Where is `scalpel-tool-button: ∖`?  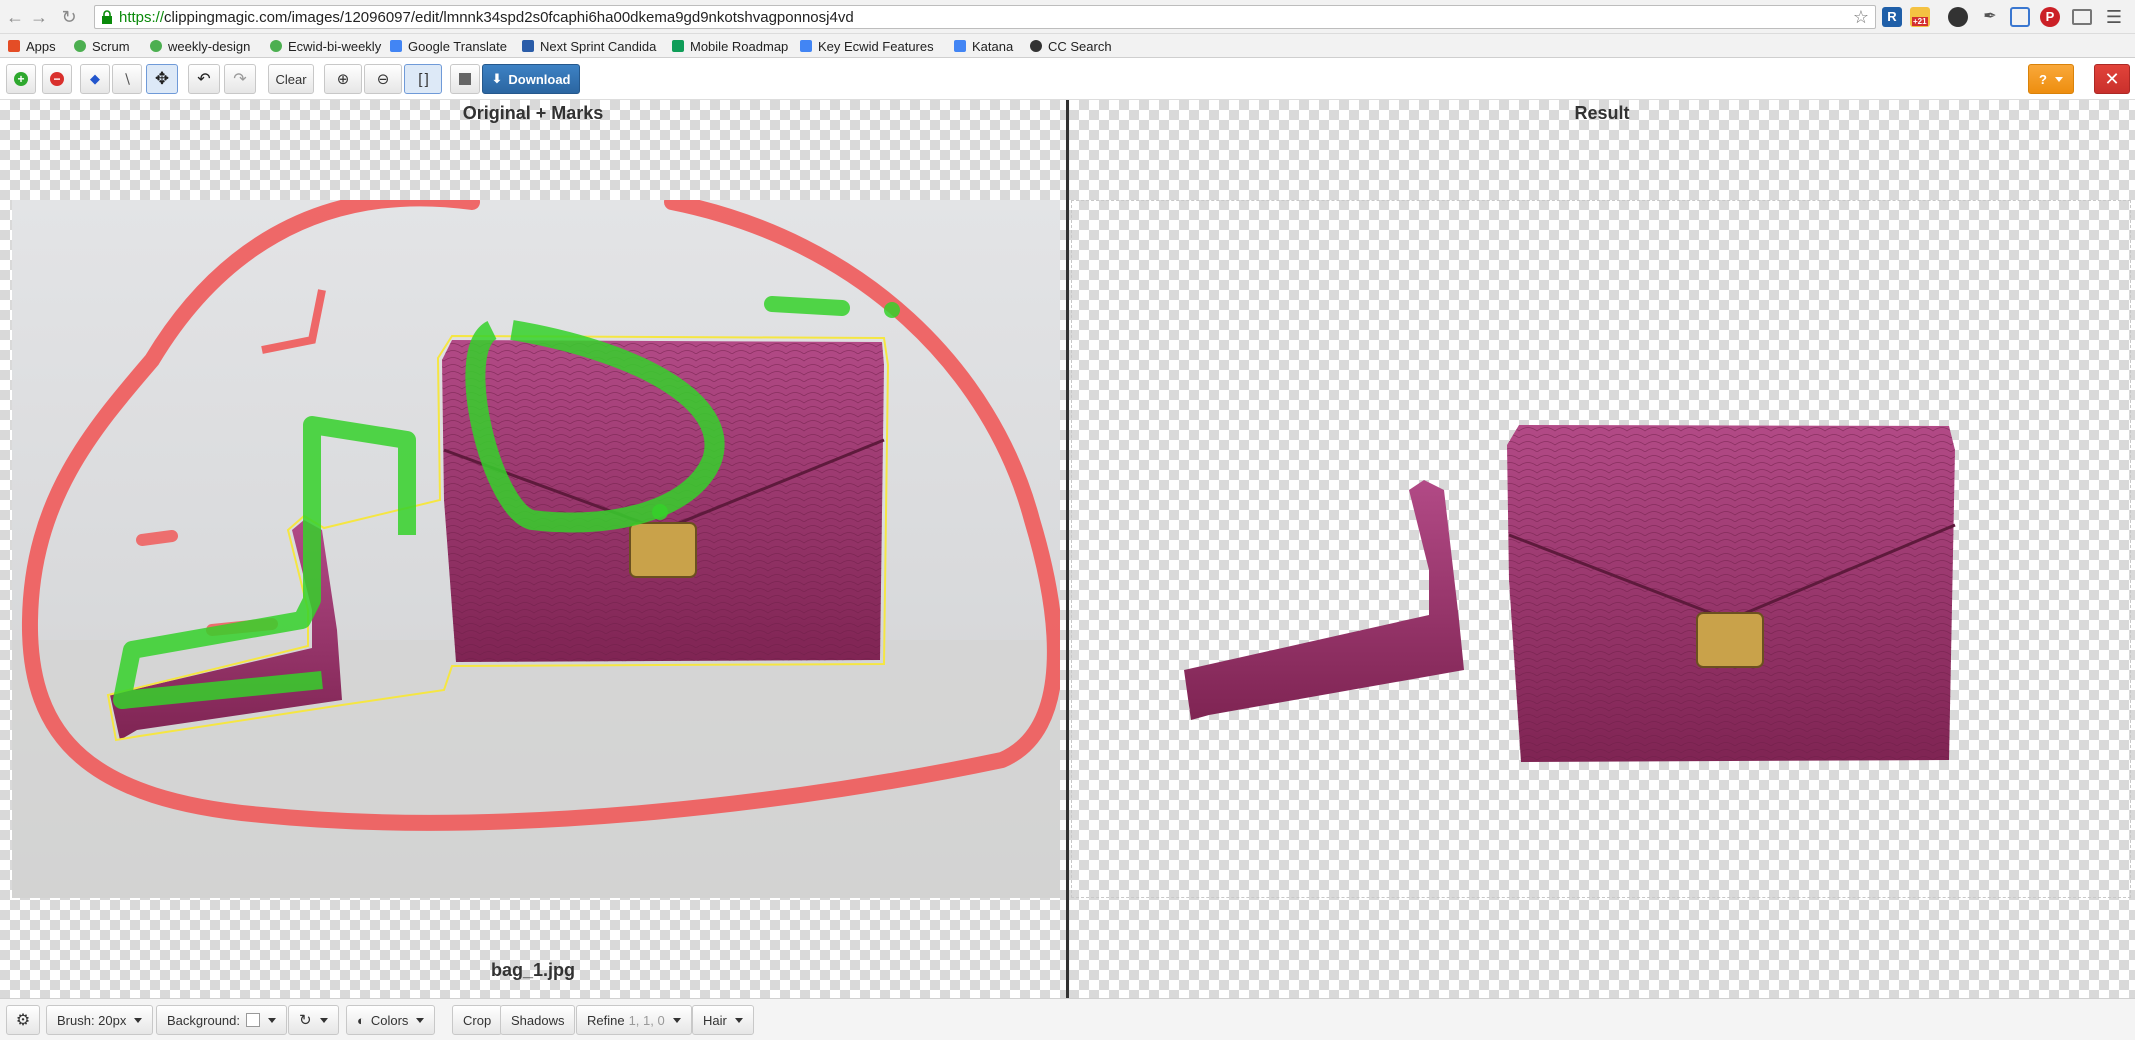
scalpel-tool-button: ∖ is located at coordinates (127, 79).